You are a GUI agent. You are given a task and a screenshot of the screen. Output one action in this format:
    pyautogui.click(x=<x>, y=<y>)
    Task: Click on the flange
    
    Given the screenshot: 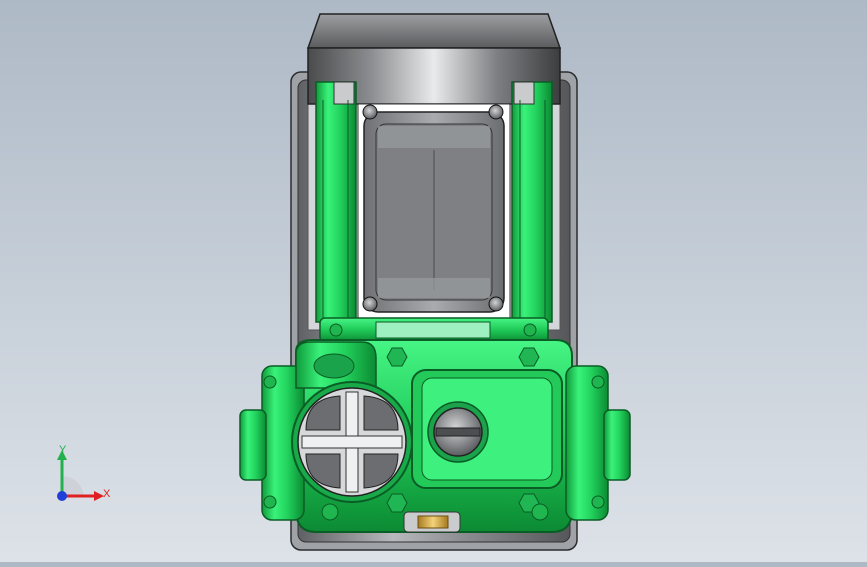 What is the action you would take?
    pyautogui.click(x=434, y=330)
    